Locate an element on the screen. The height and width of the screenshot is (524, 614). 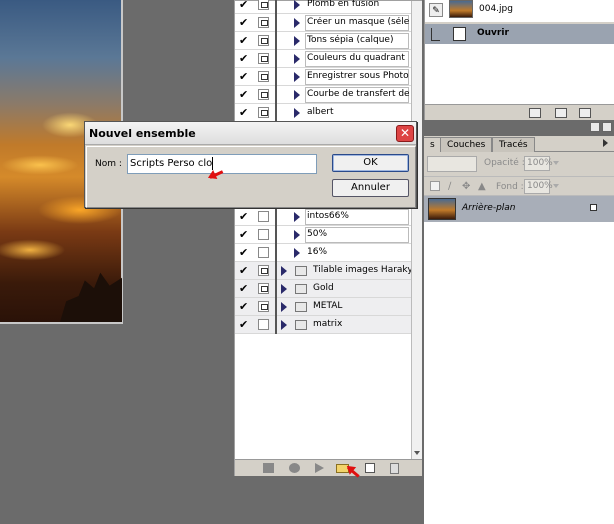
lock-pixels-icon: ∕ is located at coordinates (449, 186).